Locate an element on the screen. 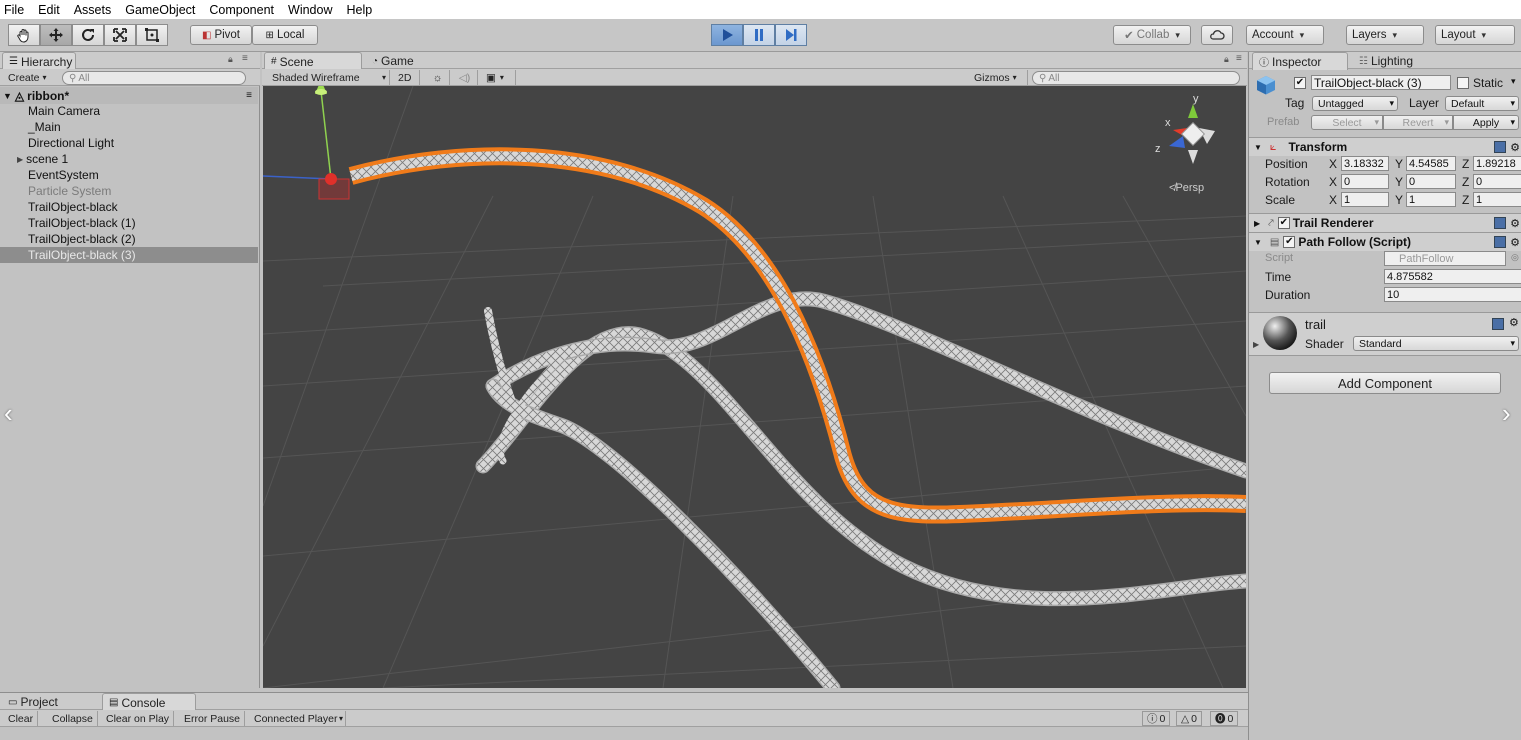 The width and height of the screenshot is (1521, 740). tab-hierarchy: ☰ Hierarchy is located at coordinates (39, 61).